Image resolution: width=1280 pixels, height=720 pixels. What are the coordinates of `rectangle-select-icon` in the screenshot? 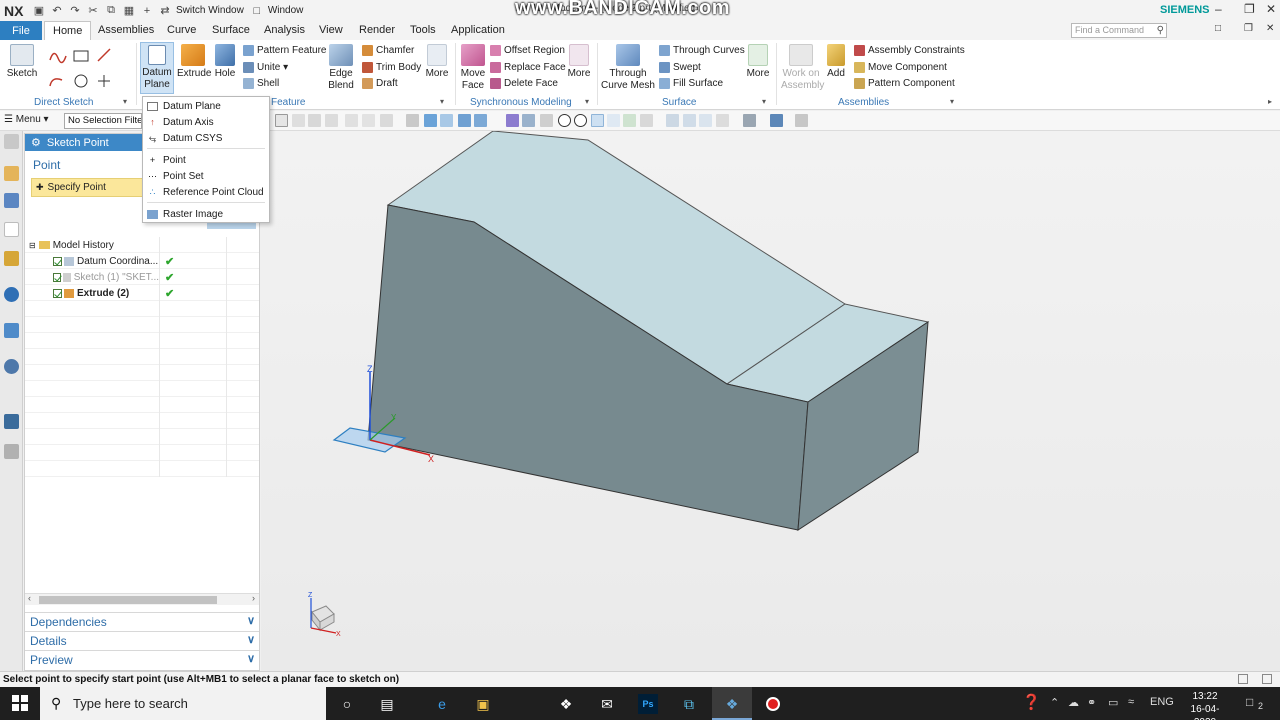 It's located at (386, 120).